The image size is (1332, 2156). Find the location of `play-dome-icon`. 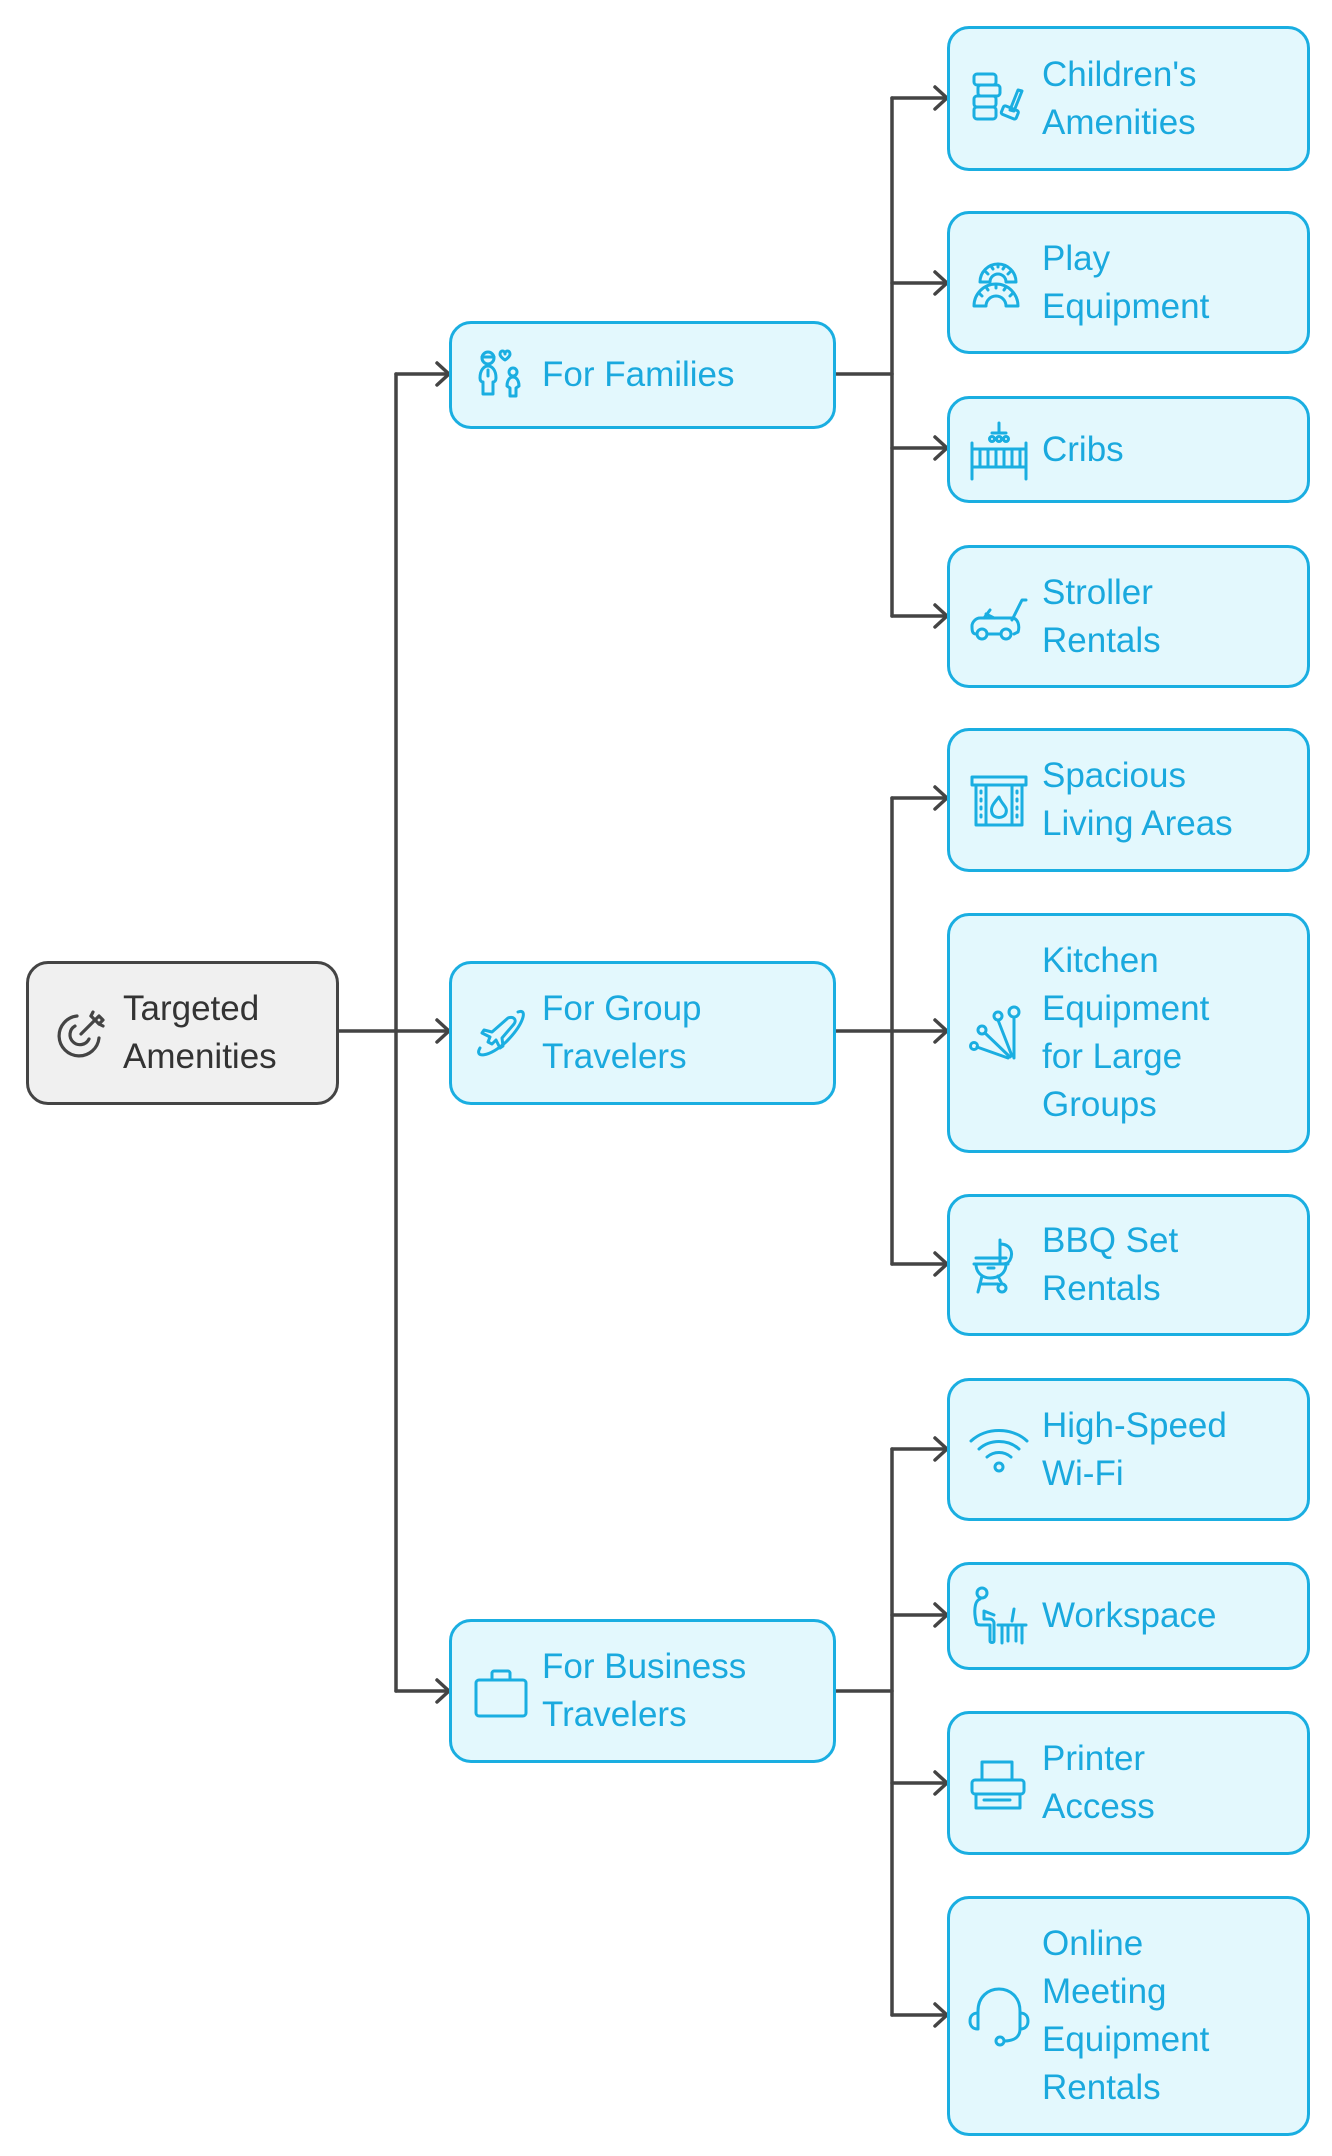

play-dome-icon is located at coordinates (999, 283).